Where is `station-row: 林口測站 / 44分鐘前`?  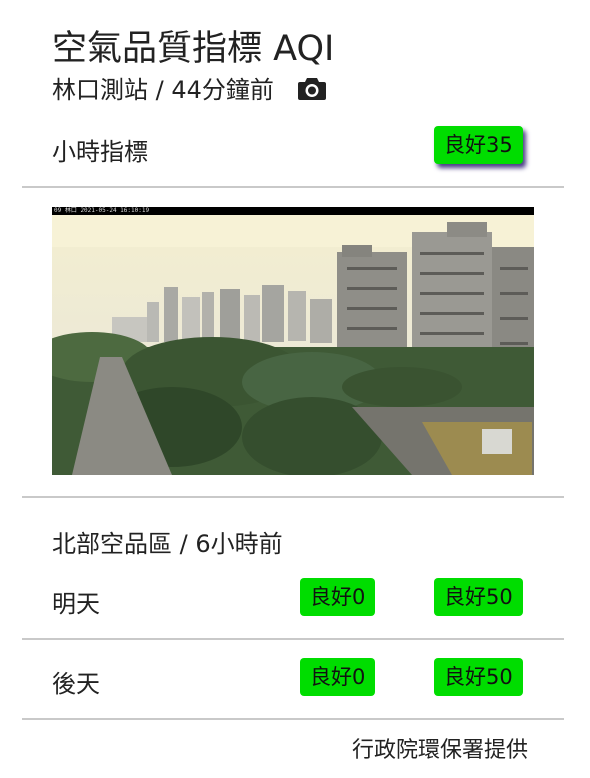 station-row: 林口測站 / 44分鐘前 is located at coordinates (190, 87).